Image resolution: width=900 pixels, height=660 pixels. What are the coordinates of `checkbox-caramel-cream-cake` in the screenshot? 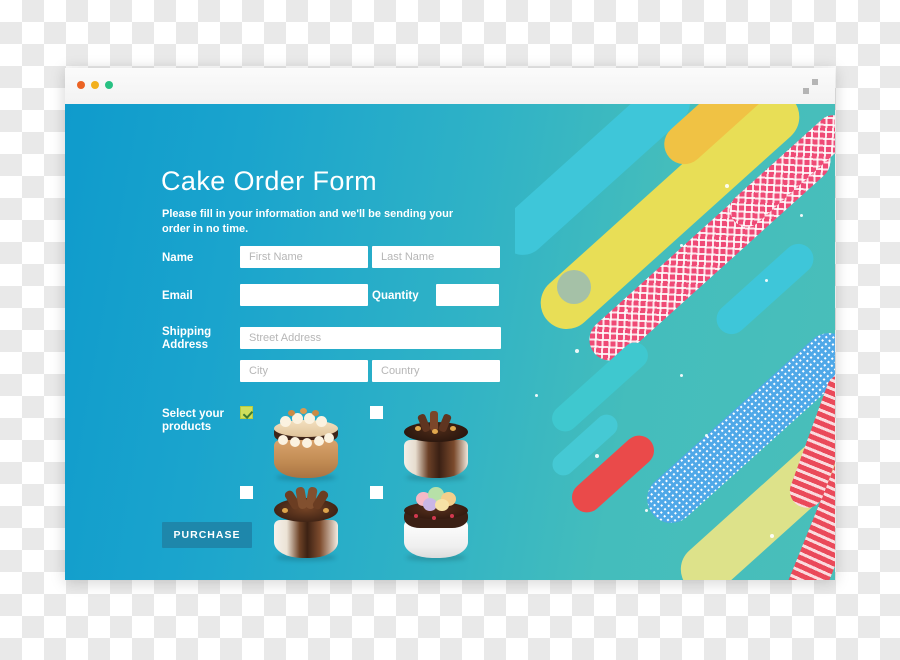 It's located at (246, 412).